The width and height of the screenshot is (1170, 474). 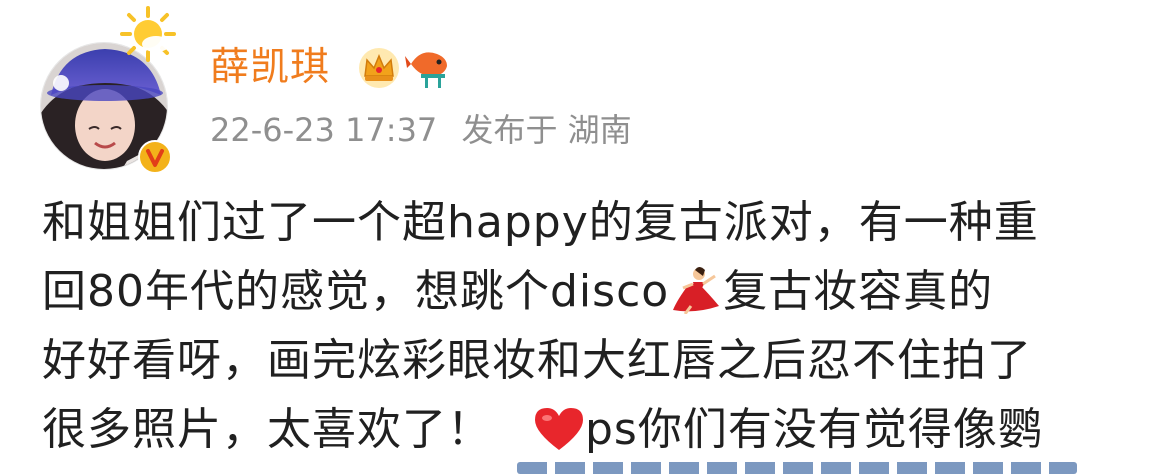 I want to click on red-heart-icon, so click(x=559, y=429).